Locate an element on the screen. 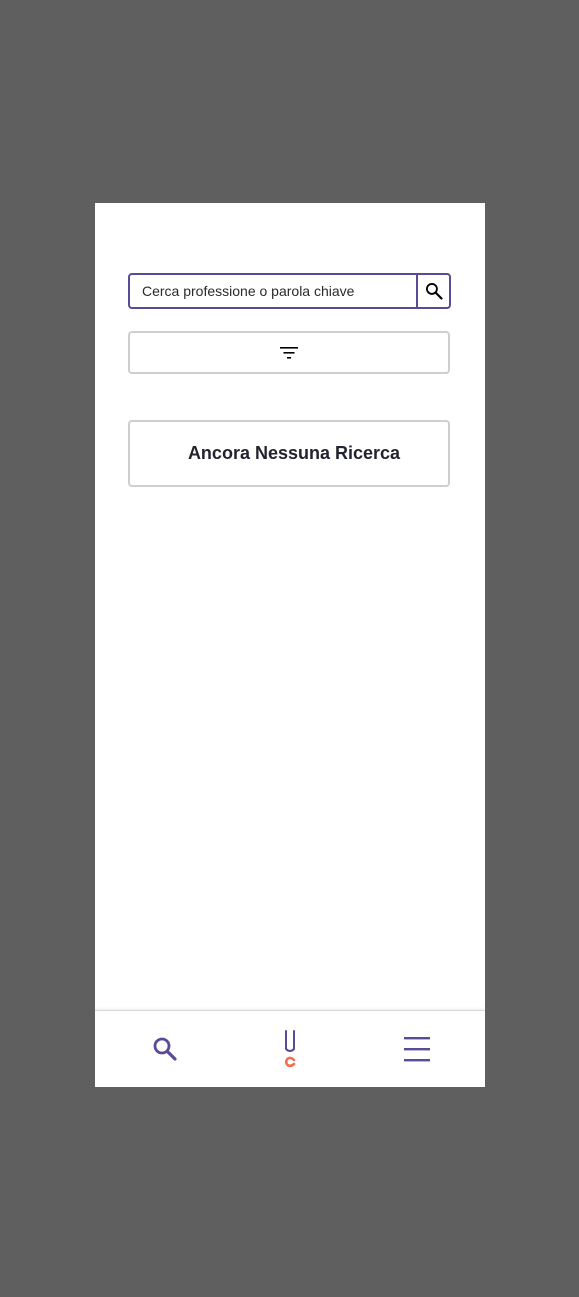 This screenshot has height=1297, width=579. hamburger-menu-icon is located at coordinates (417, 1049).